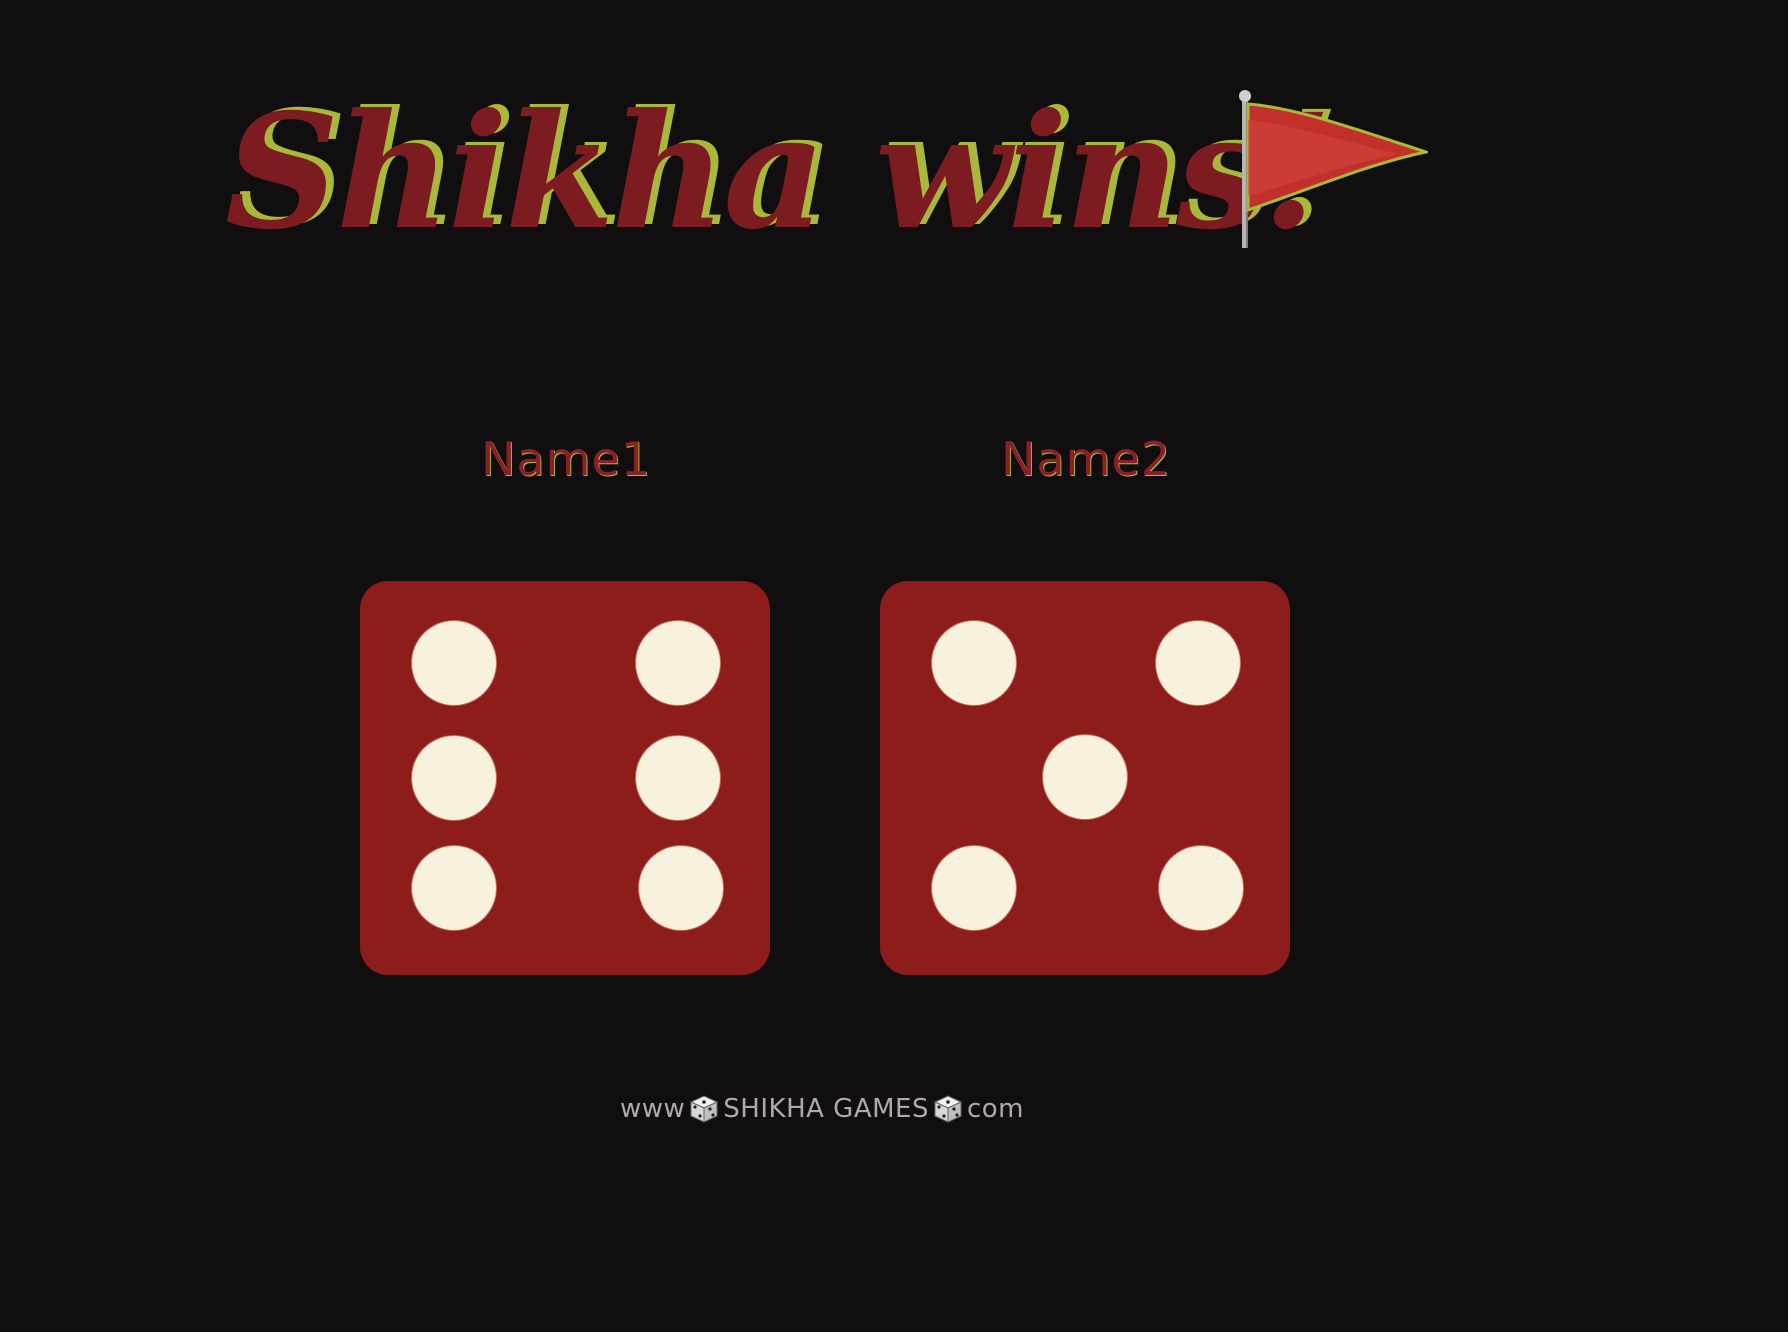 The image size is (1788, 1332). Describe the element at coordinates (566, 459) in the screenshot. I see `player1-name: Name1` at that location.